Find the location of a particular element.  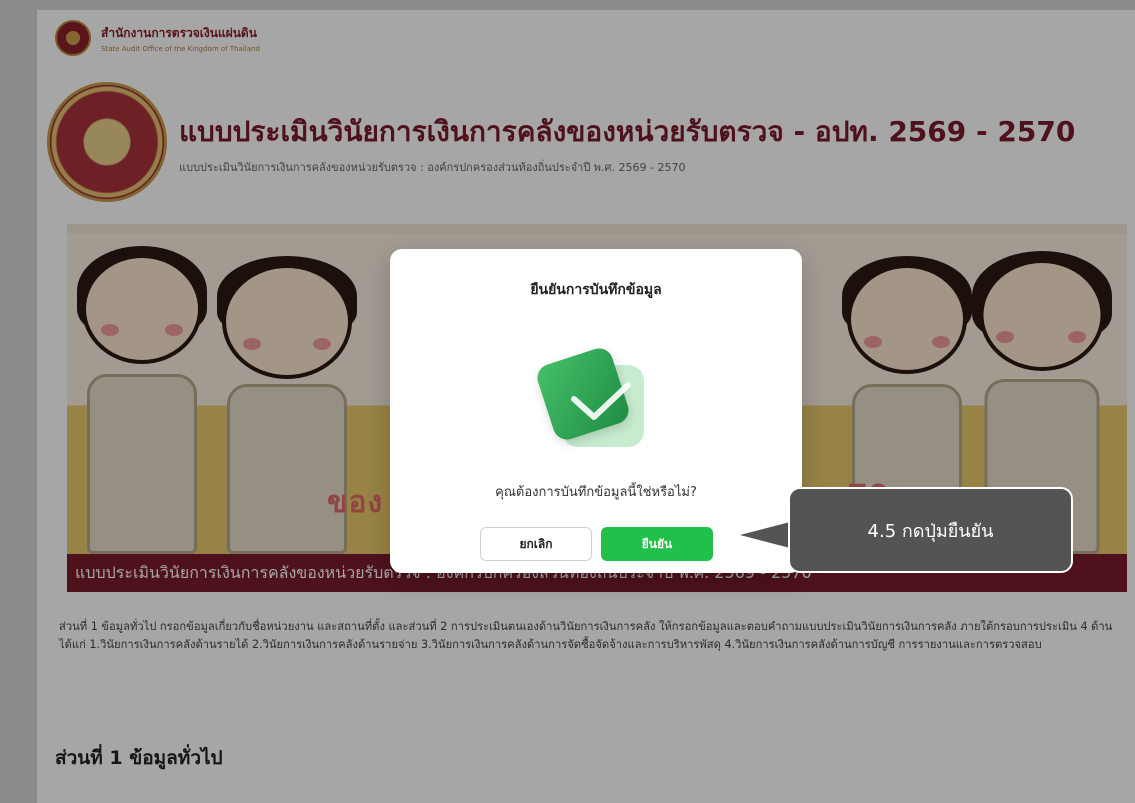

cancel-button: ยกเลิก is located at coordinates (536, 544).